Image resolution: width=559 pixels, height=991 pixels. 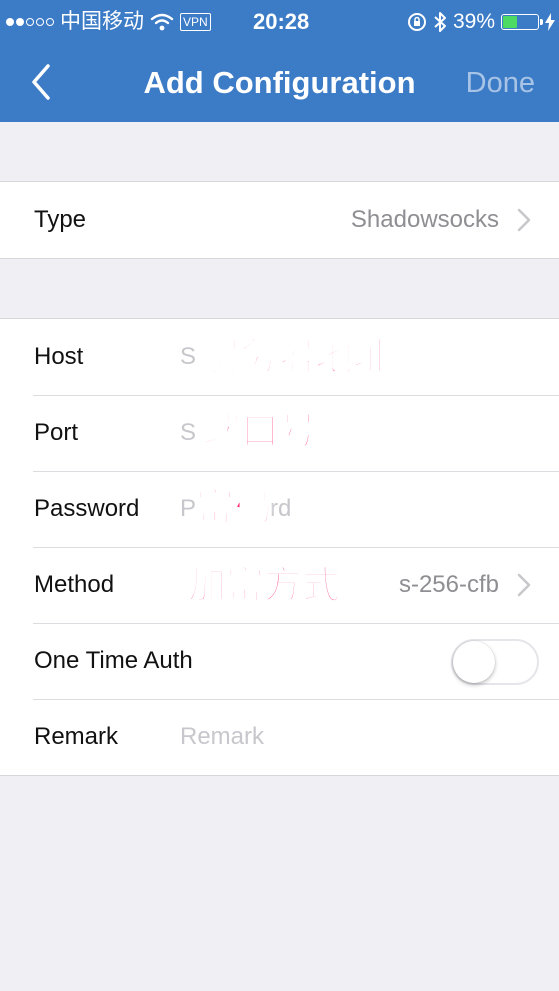 I want to click on password-row: Password P rd, so click(x=279, y=509).